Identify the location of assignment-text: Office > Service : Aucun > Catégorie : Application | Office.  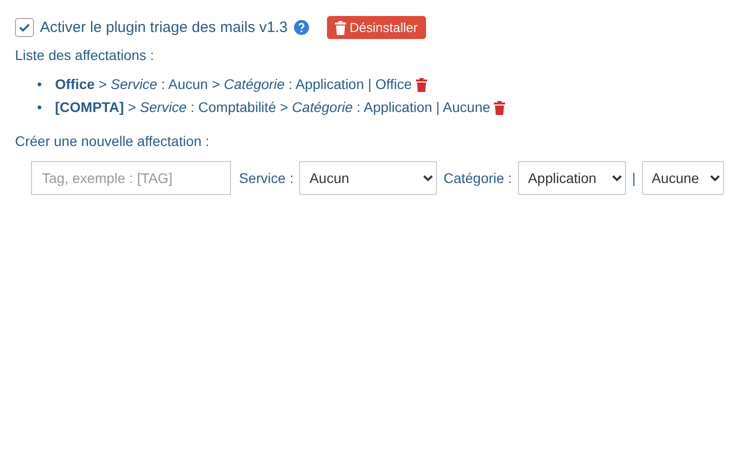
(233, 84).